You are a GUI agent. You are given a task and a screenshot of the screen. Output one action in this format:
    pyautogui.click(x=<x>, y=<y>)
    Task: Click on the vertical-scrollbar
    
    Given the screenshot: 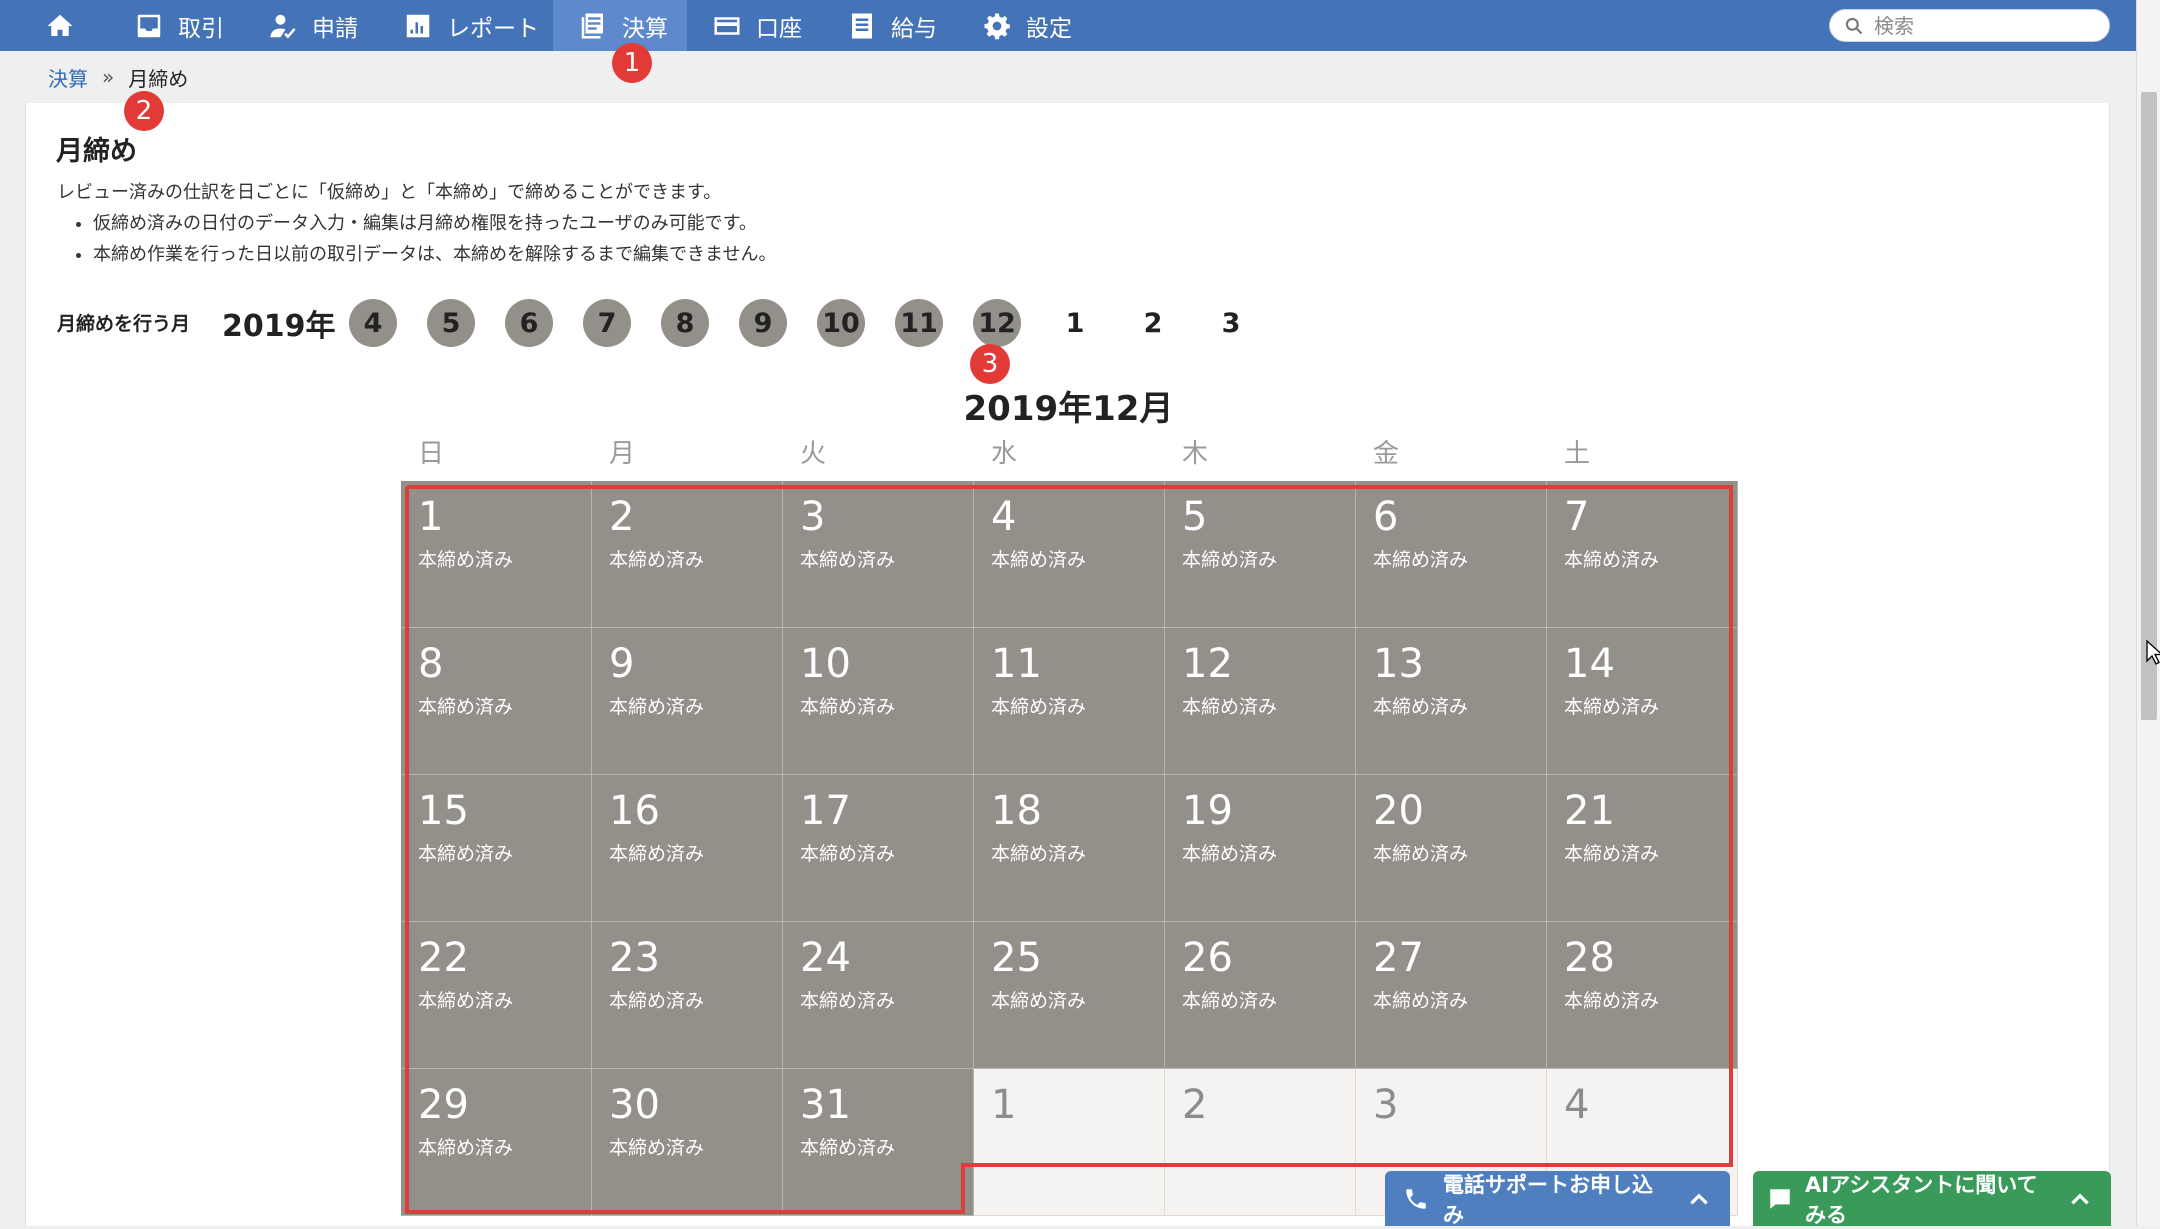 What is the action you would take?
    pyautogui.click(x=2148, y=613)
    